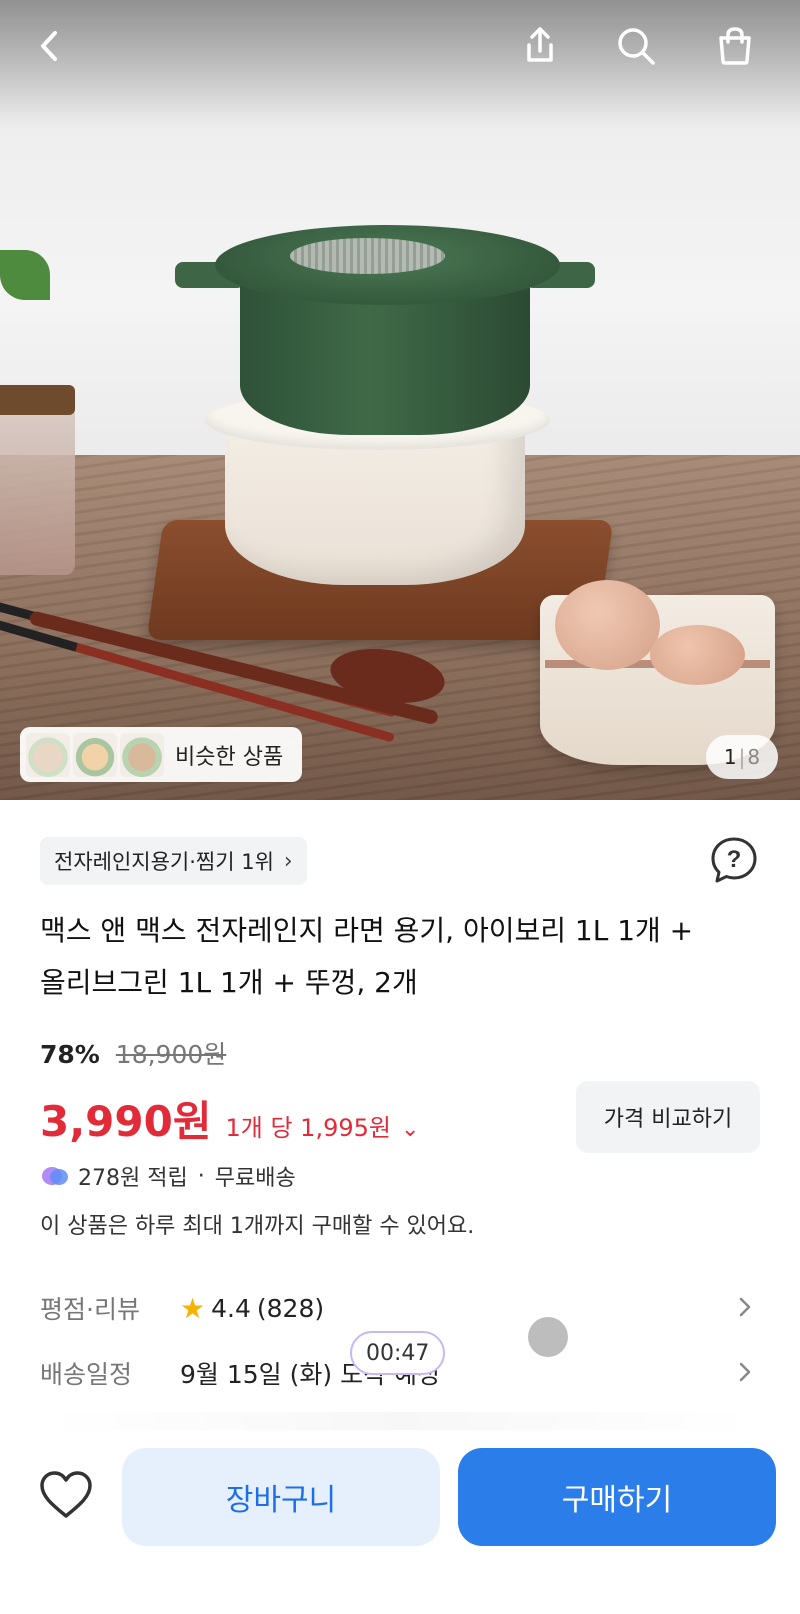  Describe the element at coordinates (754, 757) in the screenshot. I see `page-total: 8` at that location.